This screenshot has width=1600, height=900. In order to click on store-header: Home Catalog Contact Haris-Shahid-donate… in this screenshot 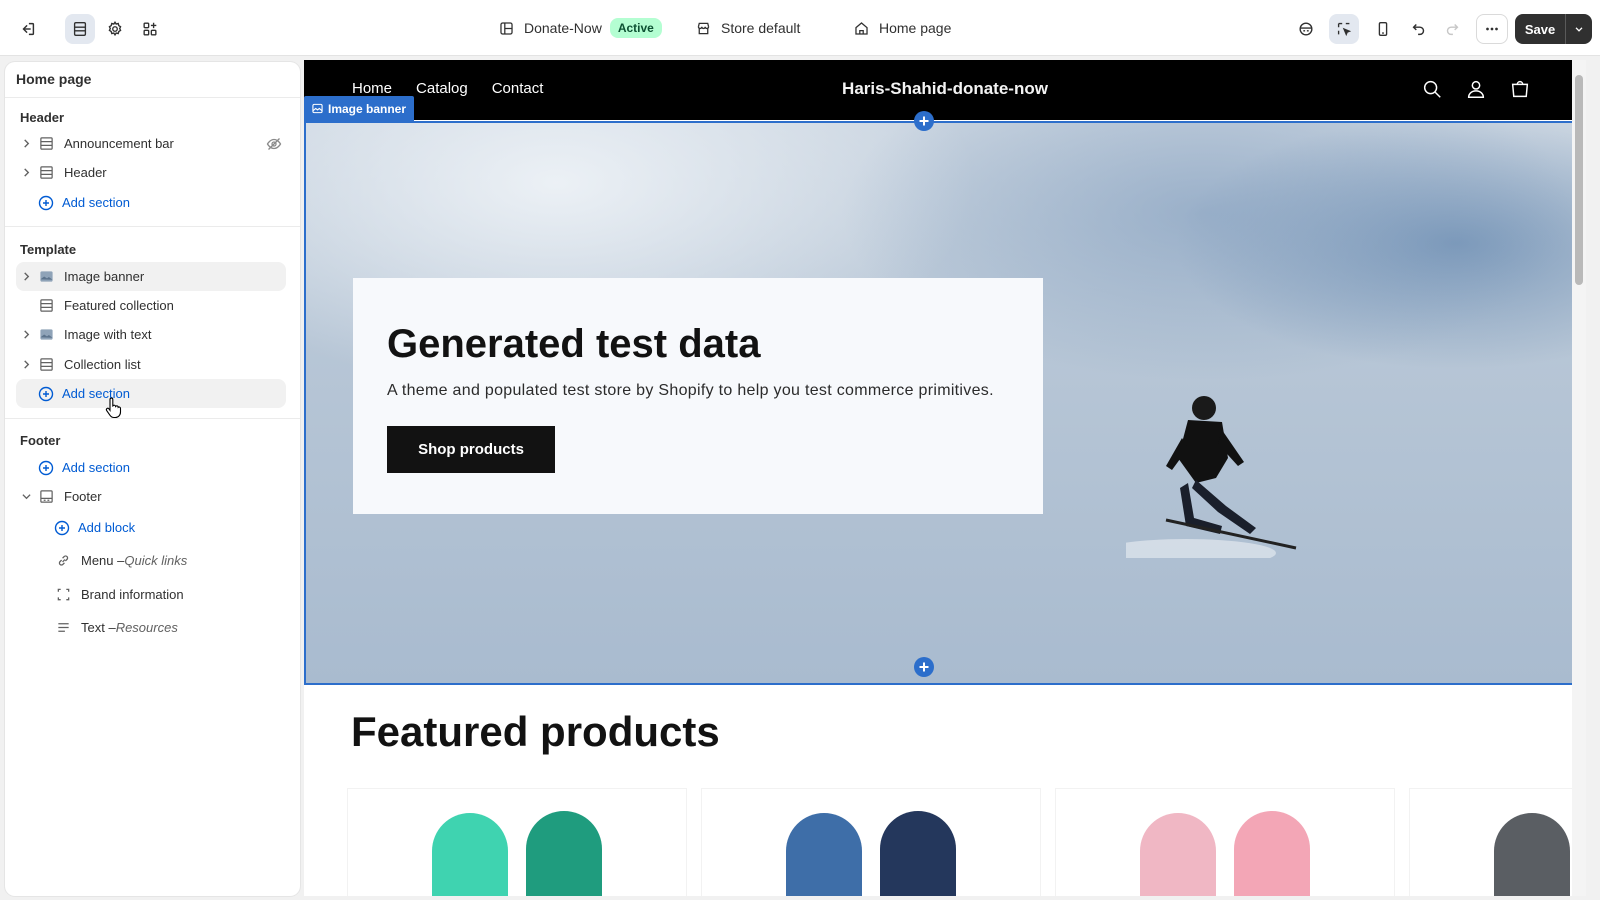, I will do `click(945, 90)`.